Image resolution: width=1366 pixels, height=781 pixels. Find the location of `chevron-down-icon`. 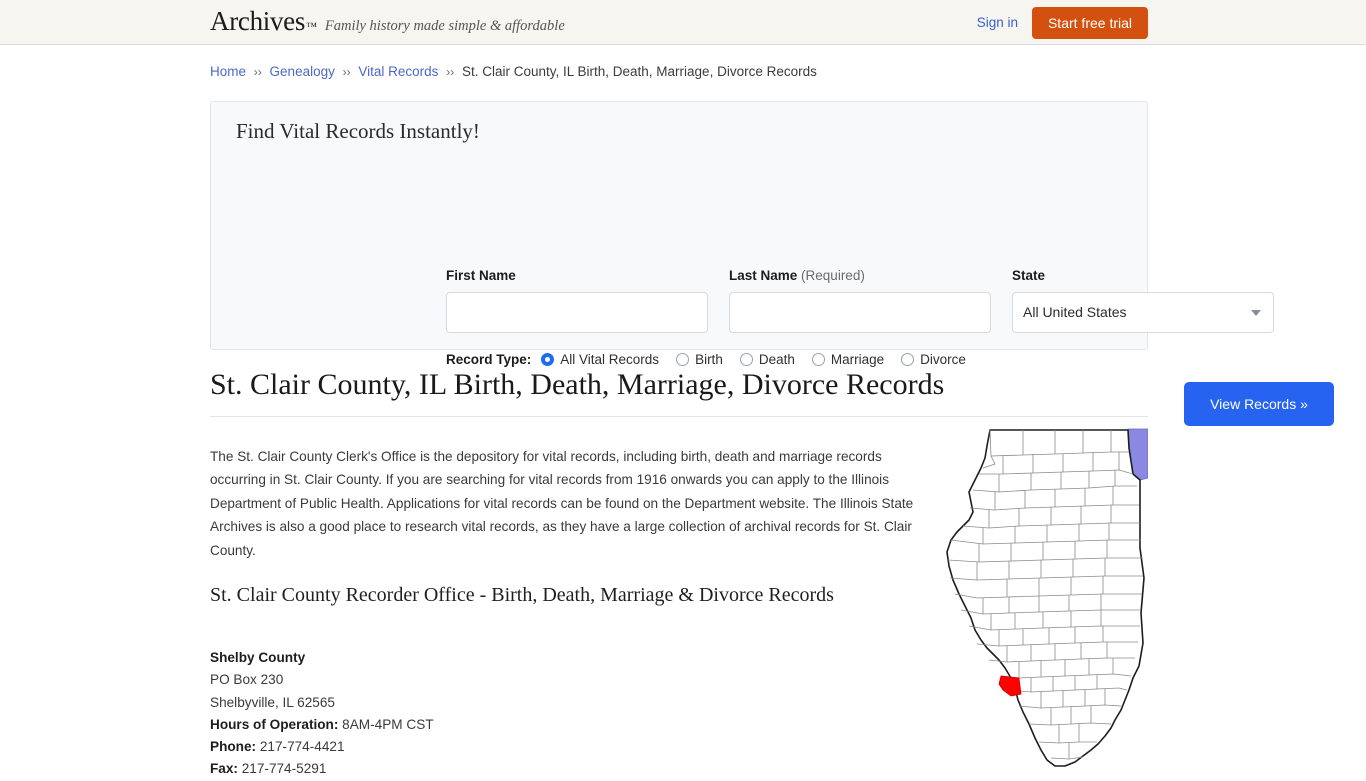

chevron-down-icon is located at coordinates (1256, 313).